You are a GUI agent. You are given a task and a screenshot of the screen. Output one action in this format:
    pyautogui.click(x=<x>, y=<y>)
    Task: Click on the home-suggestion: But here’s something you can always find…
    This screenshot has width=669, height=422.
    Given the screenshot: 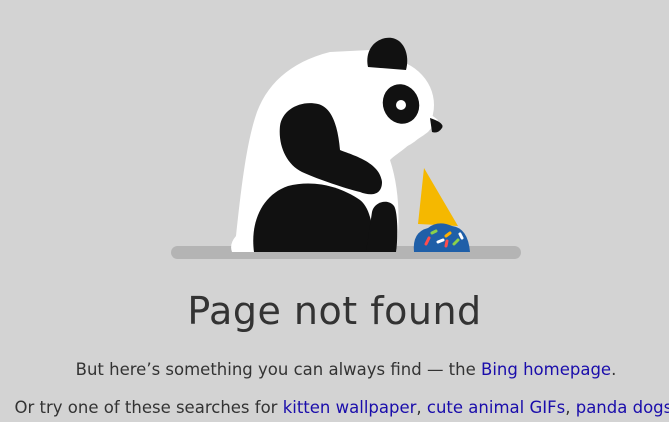 What is the action you would take?
    pyautogui.click(x=334, y=370)
    